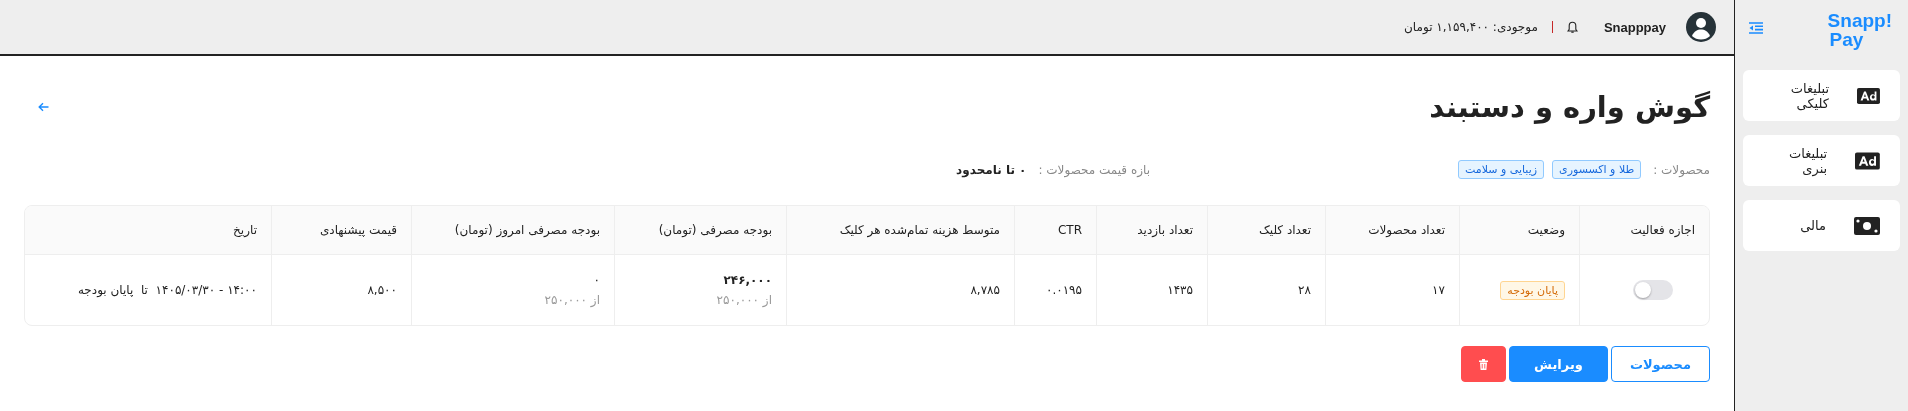 Image resolution: width=1908 pixels, height=411 pixels. I want to click on table-cell: ۰.۰۱۹۵, so click(1063, 290).